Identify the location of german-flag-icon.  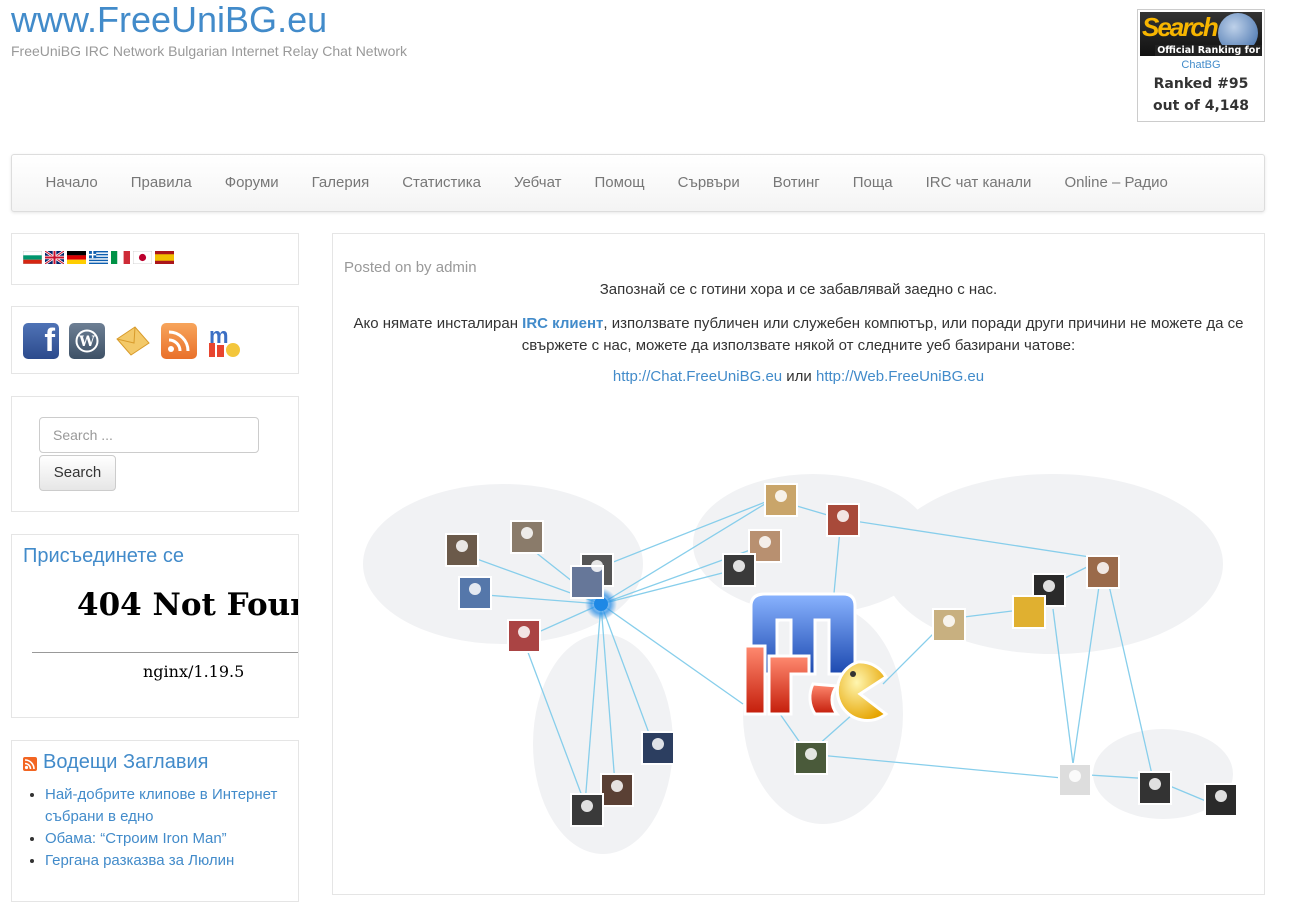
(76, 257).